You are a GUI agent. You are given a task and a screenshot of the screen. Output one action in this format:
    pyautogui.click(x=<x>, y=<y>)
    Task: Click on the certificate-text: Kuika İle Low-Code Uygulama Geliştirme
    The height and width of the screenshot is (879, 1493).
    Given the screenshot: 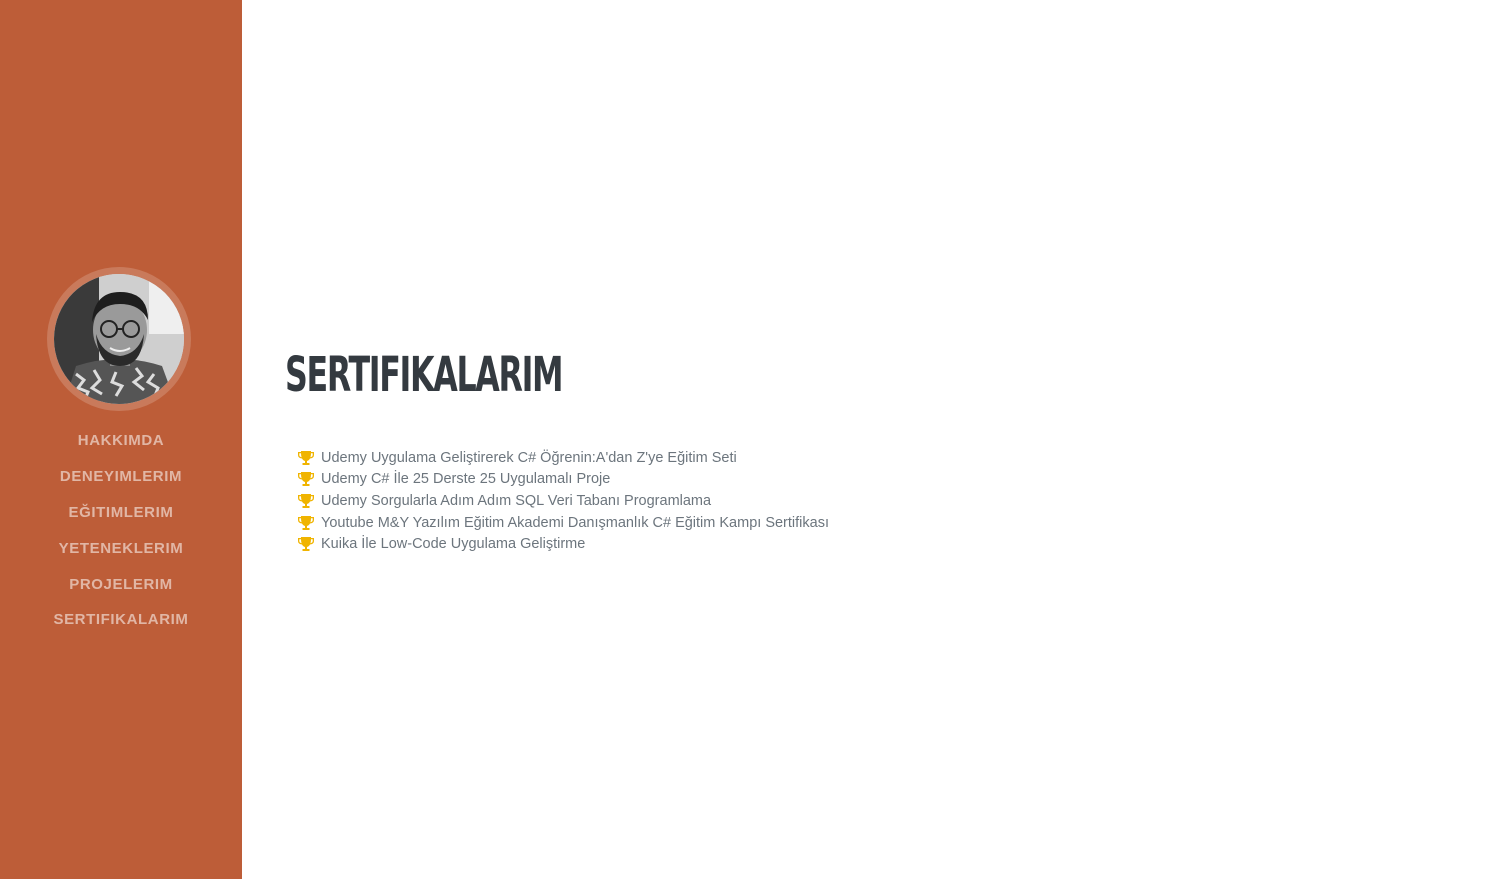 What is the action you would take?
    pyautogui.click(x=453, y=544)
    